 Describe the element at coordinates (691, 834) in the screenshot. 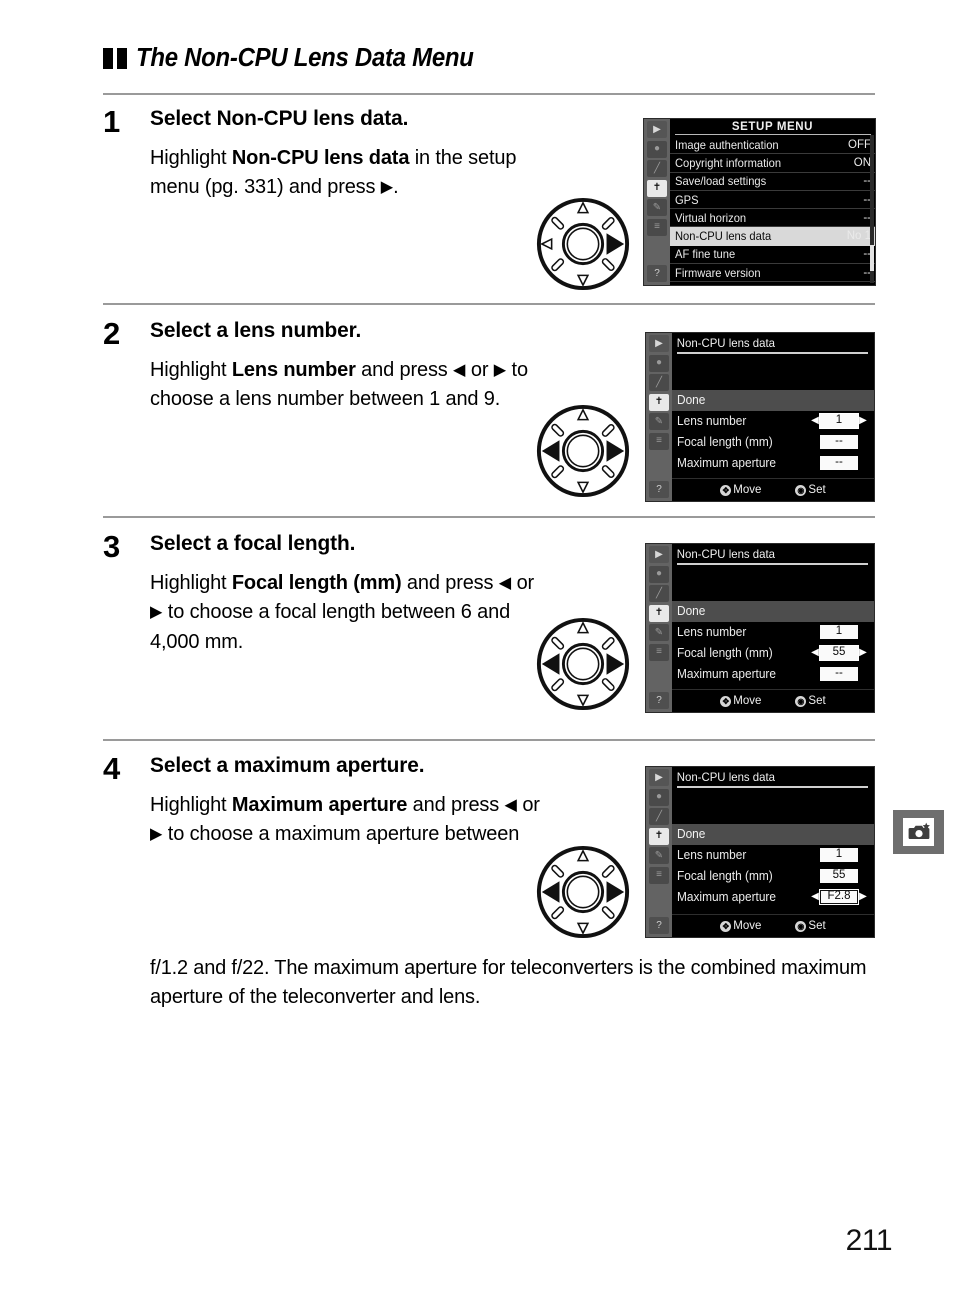

I see `done-label: Done` at that location.